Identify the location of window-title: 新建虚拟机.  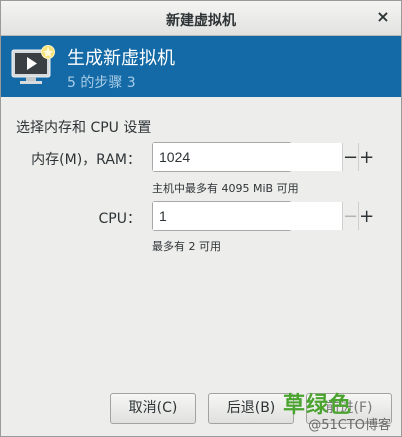
(201, 21).